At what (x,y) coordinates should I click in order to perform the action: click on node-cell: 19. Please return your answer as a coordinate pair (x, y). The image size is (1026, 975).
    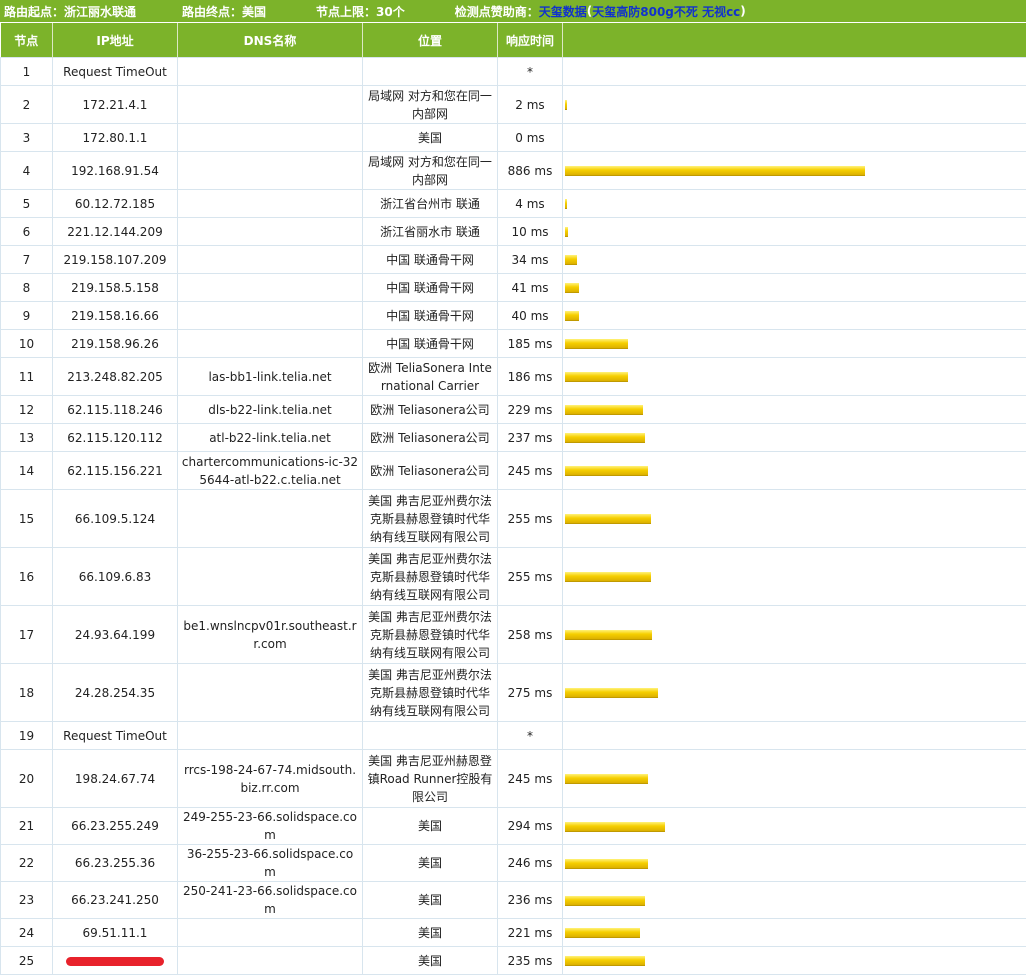
    Looking at the image, I should click on (27, 736).